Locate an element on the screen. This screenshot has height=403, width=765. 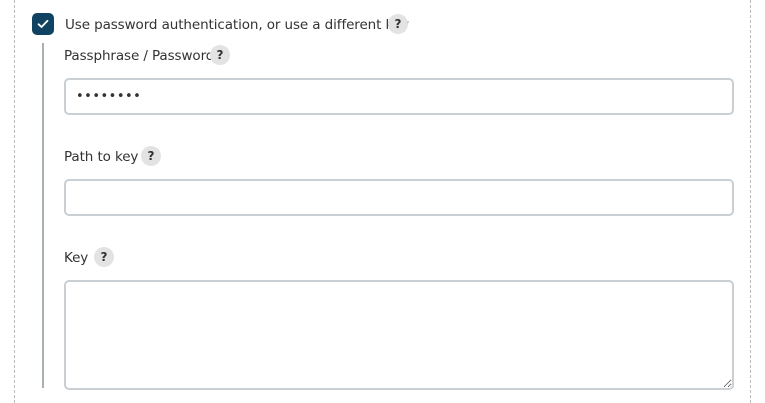
help-icon-passphrase: ? is located at coordinates (220, 55).